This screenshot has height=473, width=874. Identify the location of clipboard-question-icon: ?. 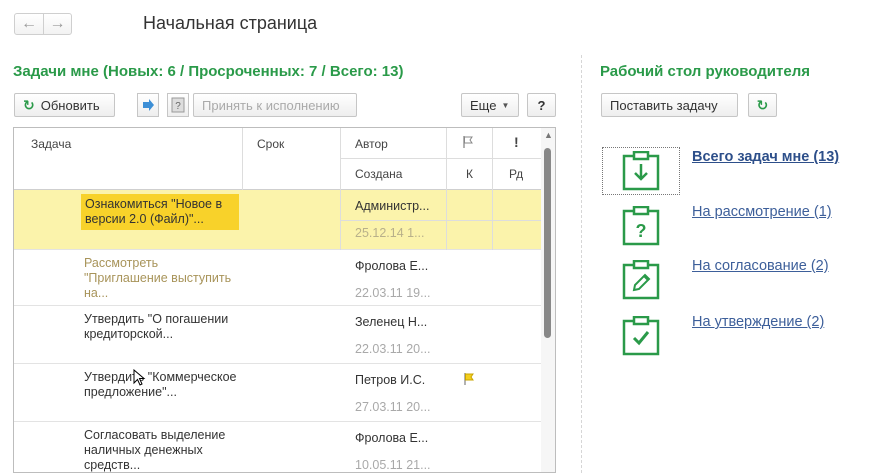
(641, 226).